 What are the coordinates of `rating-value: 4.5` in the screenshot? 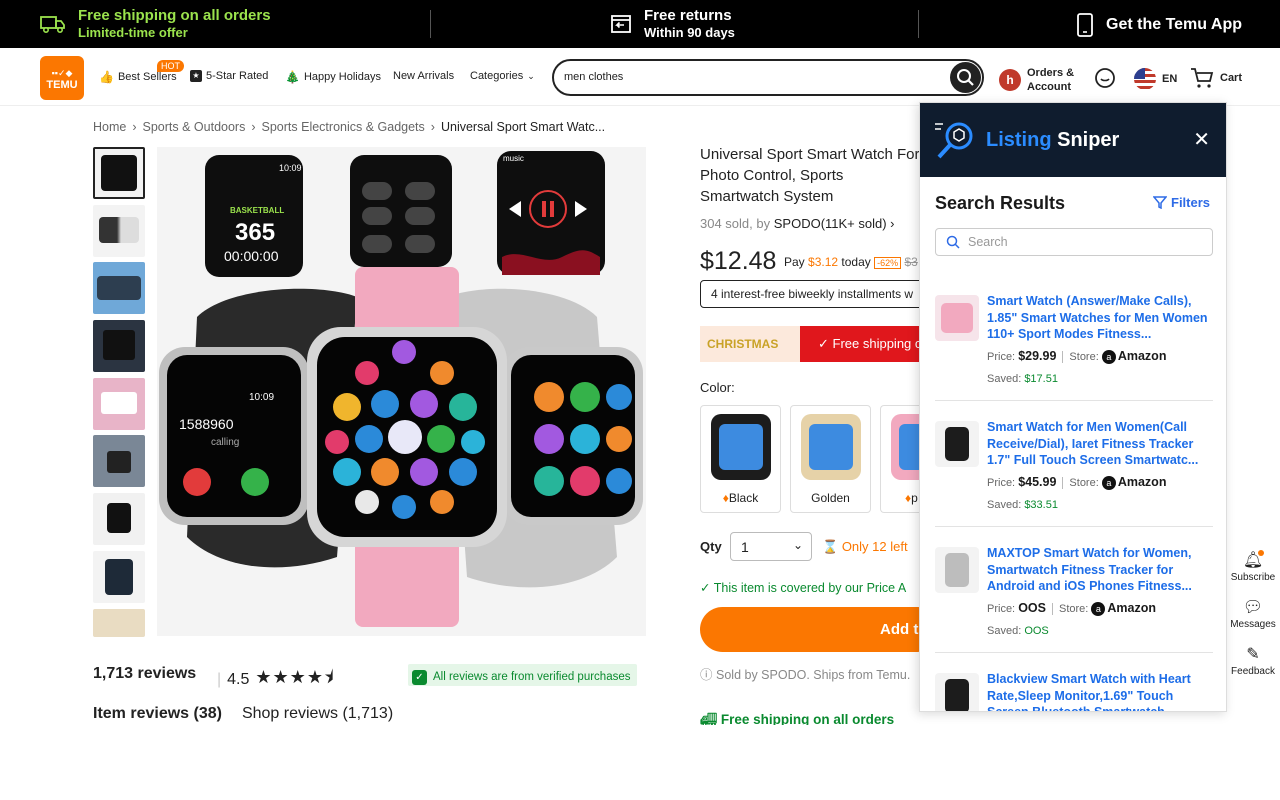 It's located at (238, 679).